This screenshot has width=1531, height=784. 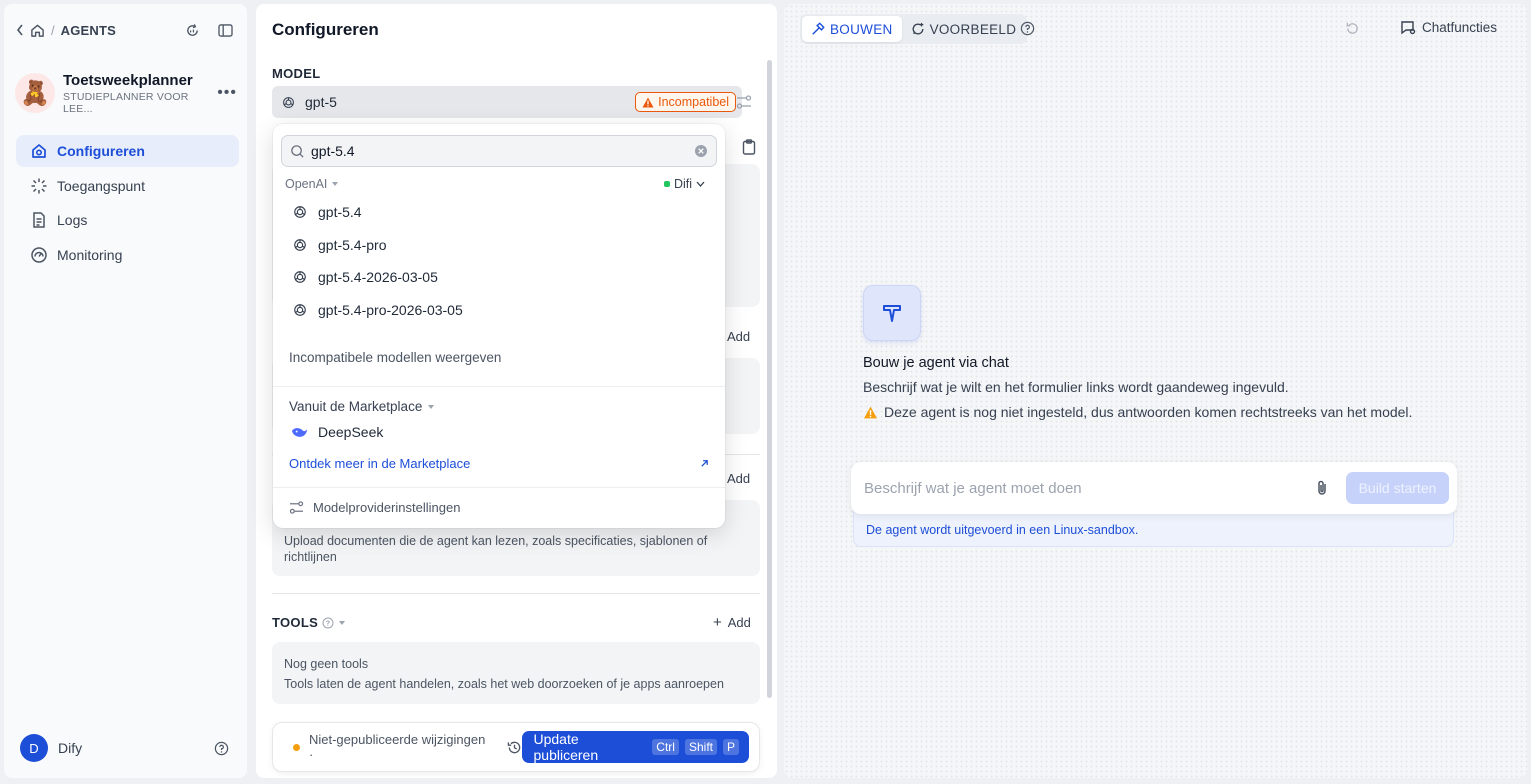 I want to click on marketplace-link: Ontdek meer in de Marketplace, so click(x=499, y=463).